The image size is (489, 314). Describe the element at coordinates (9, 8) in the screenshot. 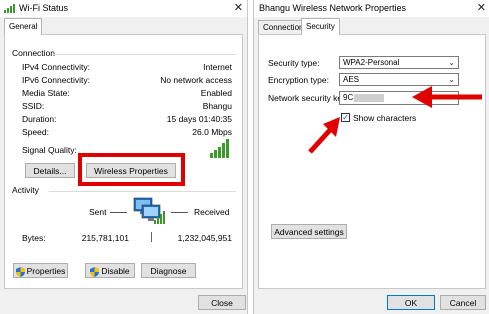

I see `signal-bars-icon` at that location.